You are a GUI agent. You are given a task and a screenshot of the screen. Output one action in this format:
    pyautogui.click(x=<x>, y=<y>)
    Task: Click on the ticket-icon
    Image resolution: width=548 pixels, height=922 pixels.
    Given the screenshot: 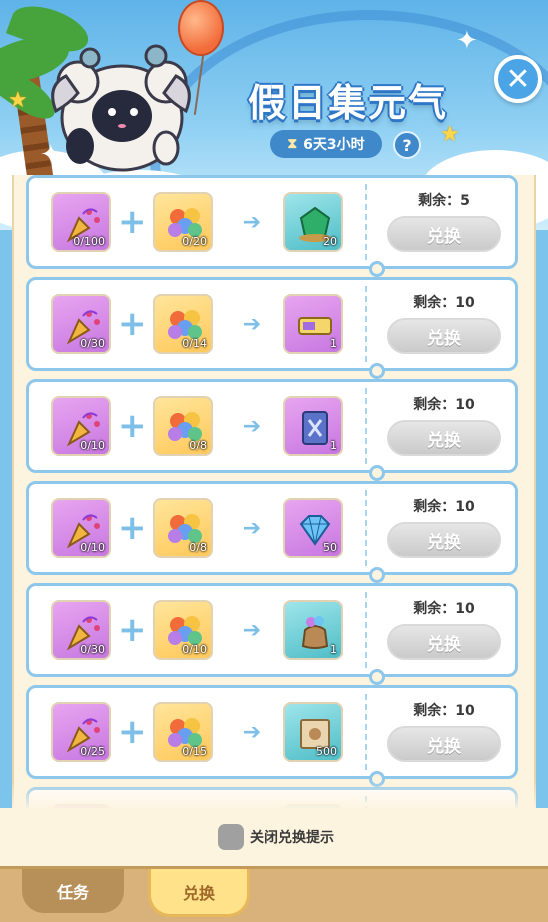 What is the action you would take?
    pyautogui.click(x=315, y=326)
    